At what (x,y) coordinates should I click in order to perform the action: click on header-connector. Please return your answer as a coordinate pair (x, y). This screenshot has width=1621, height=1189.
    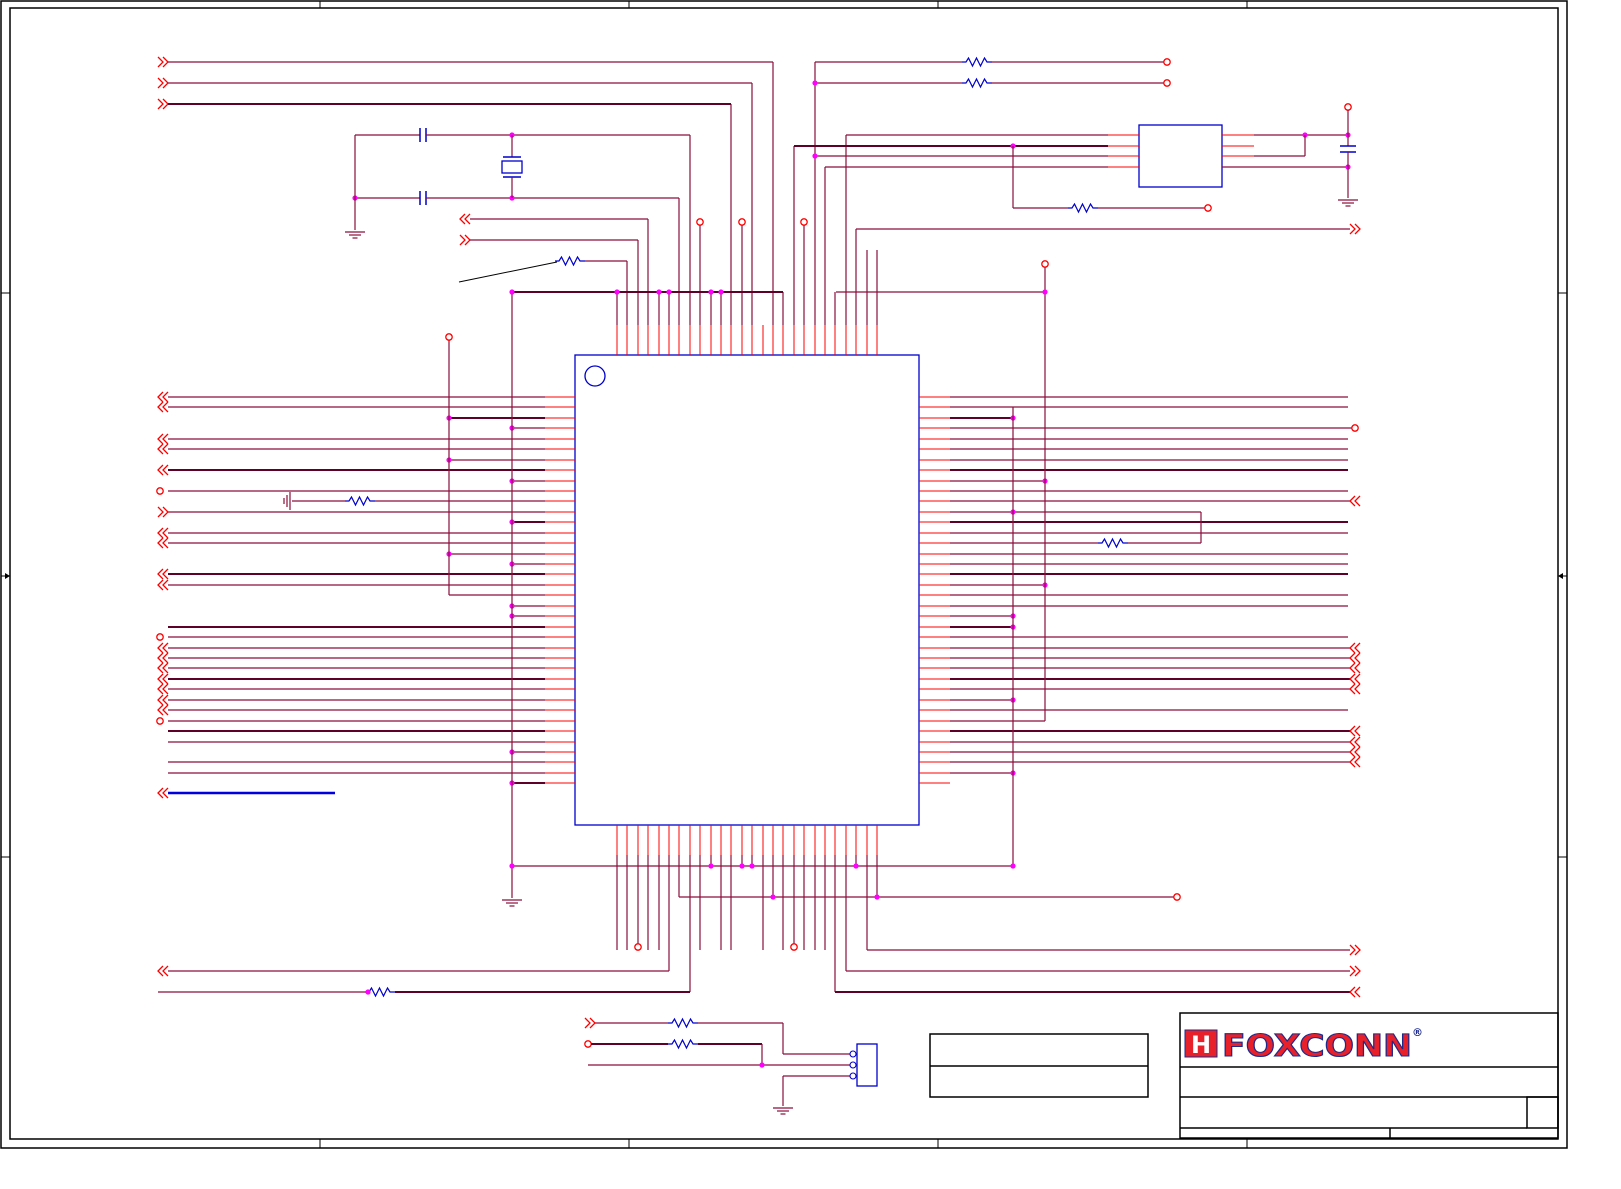
    Looking at the image, I should click on (867, 1065).